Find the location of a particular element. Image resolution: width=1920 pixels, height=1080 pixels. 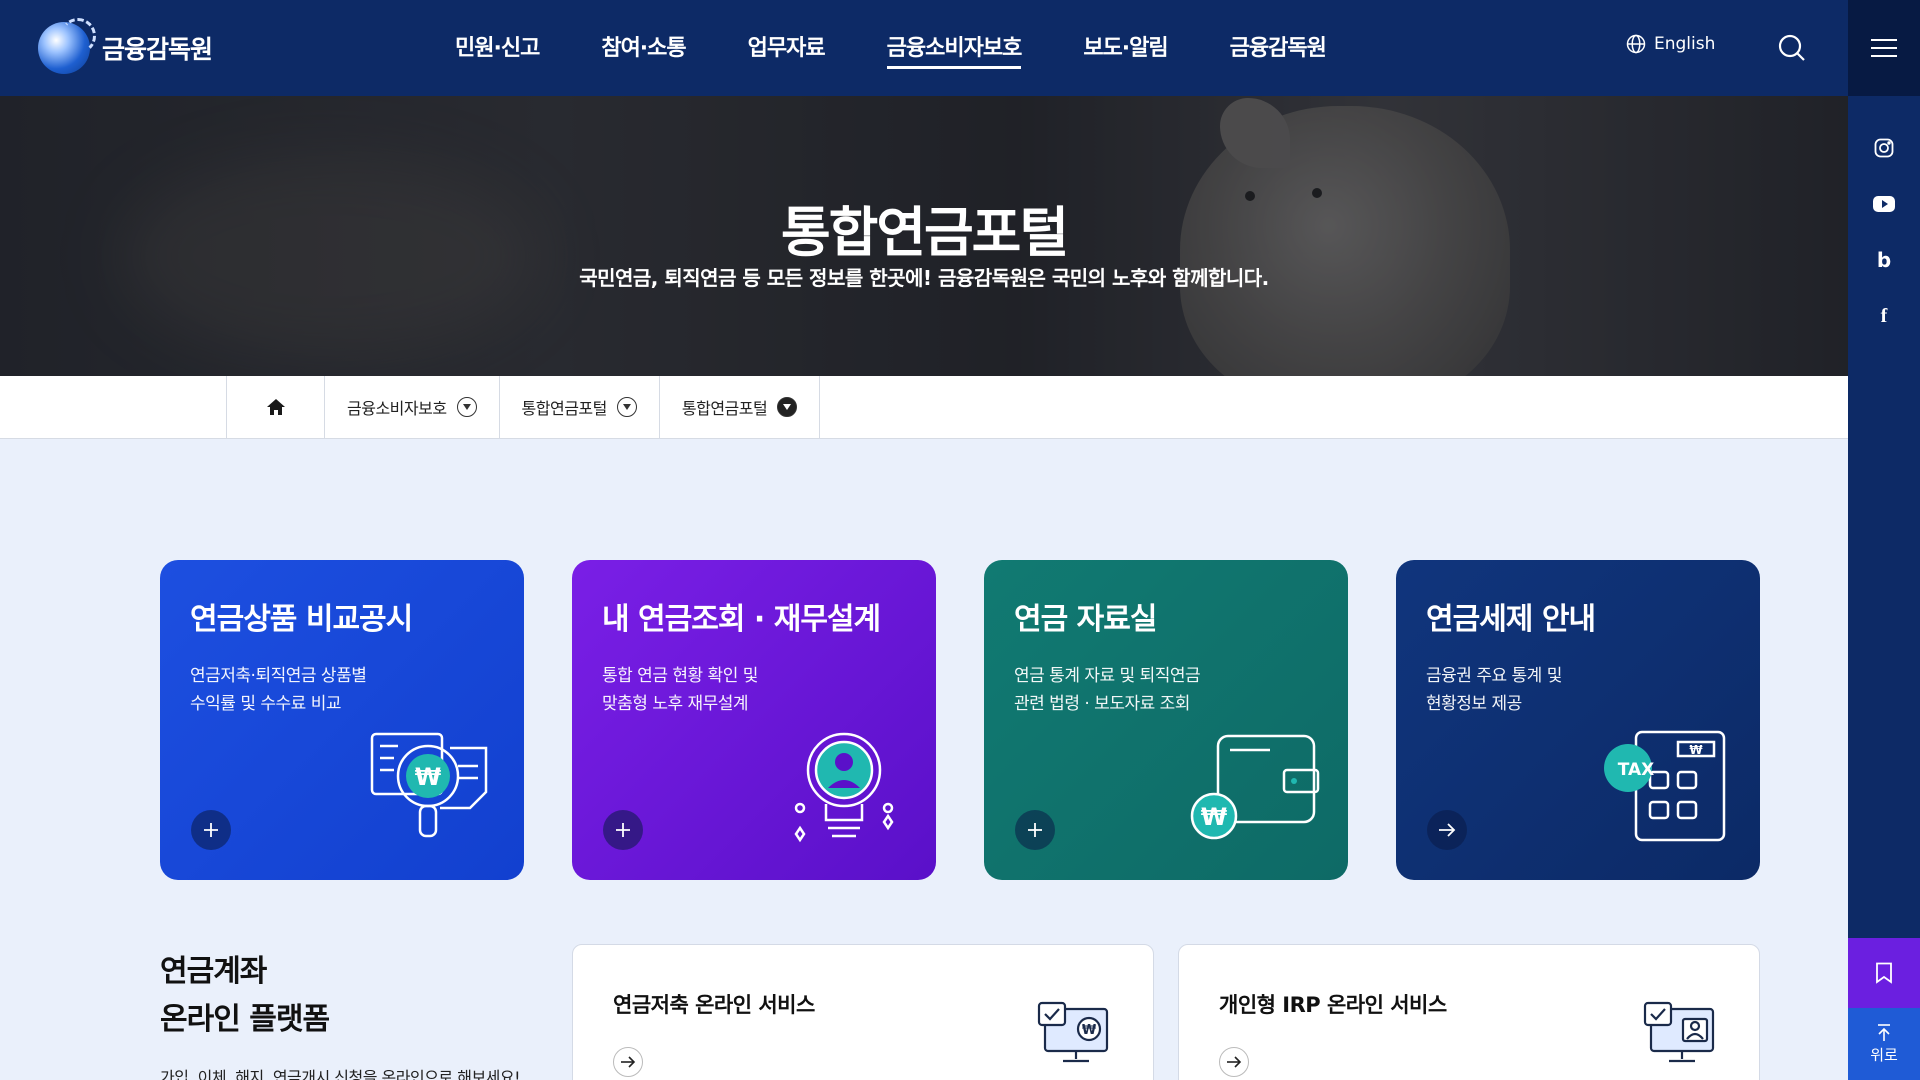

nav-item-civil: 민원·신고 is located at coordinates (497, 49).